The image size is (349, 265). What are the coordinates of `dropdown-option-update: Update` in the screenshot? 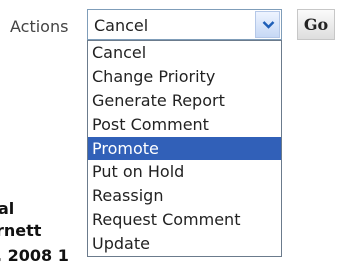 It's located at (184, 244).